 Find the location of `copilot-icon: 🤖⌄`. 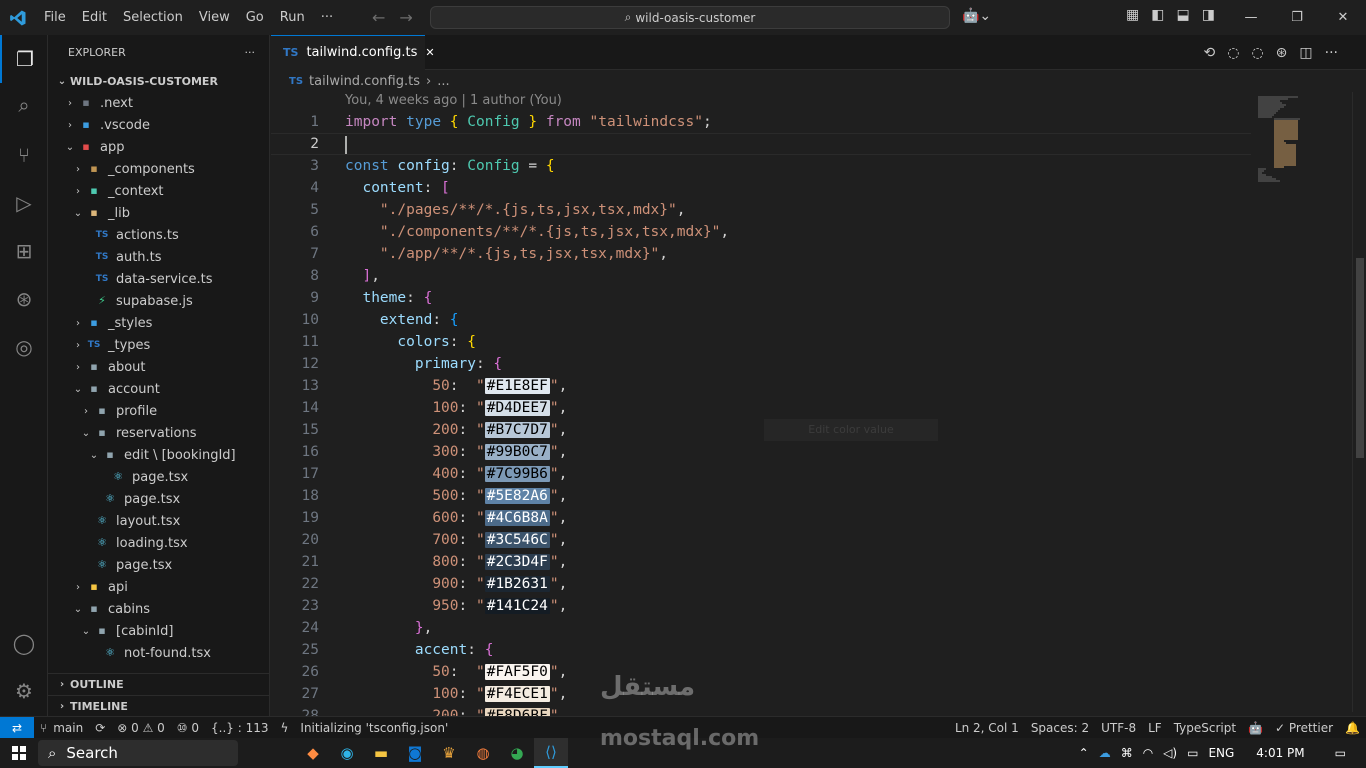

copilot-icon: 🤖⌄ is located at coordinates (976, 16).